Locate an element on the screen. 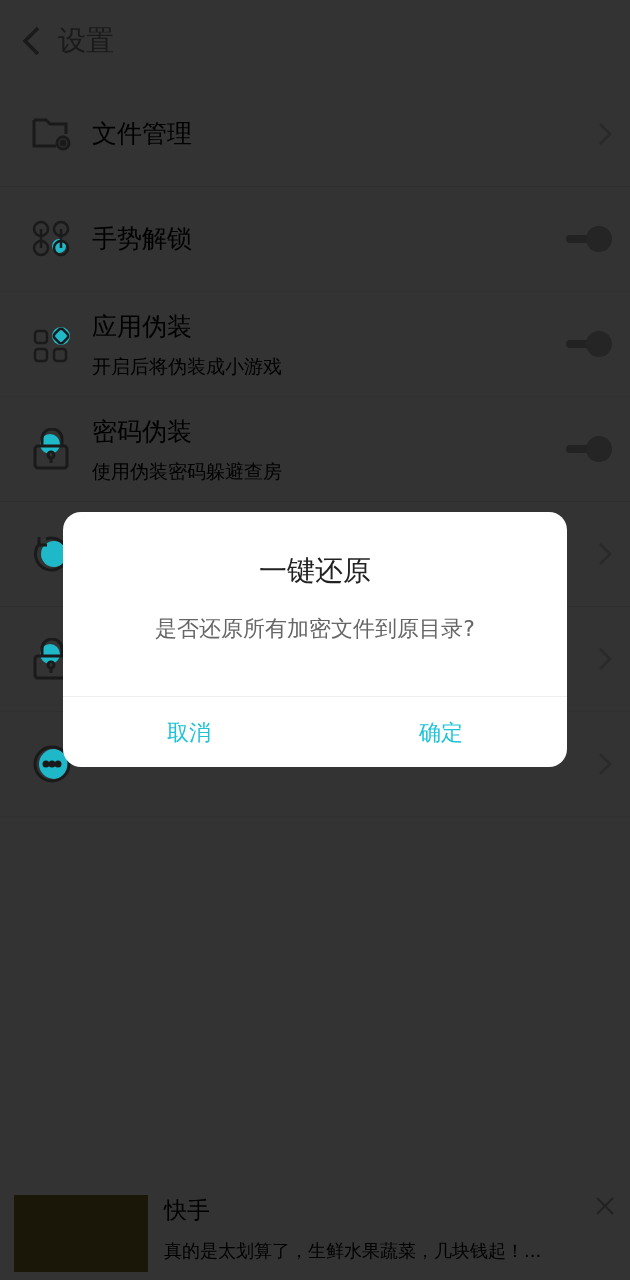  dialog-title: 一键还原 is located at coordinates (315, 571).